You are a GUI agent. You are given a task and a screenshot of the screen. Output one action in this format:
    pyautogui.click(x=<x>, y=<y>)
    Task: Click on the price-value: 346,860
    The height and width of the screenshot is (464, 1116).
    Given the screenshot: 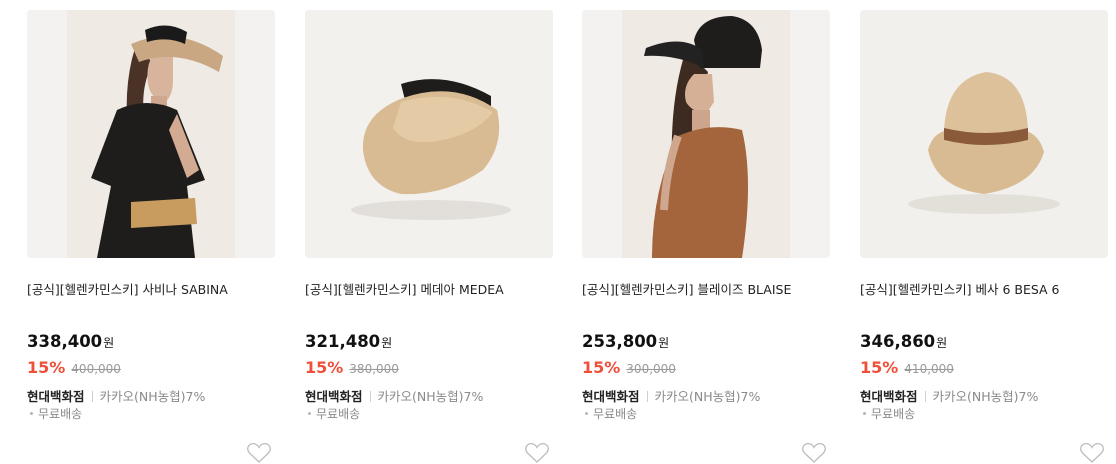 What is the action you would take?
    pyautogui.click(x=898, y=341)
    